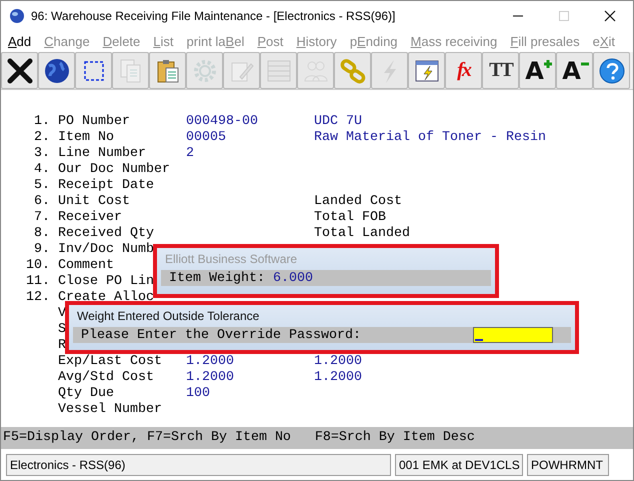 This screenshot has height=481, width=634. I want to click on field-value: 2, so click(190, 153).